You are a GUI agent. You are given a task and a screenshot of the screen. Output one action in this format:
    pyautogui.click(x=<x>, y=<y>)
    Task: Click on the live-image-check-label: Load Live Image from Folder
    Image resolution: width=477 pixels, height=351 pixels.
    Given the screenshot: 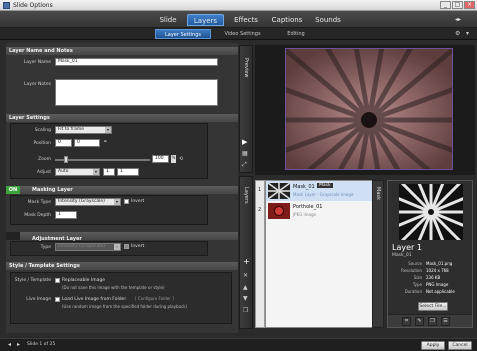 What is the action you would take?
    pyautogui.click(x=94, y=299)
    